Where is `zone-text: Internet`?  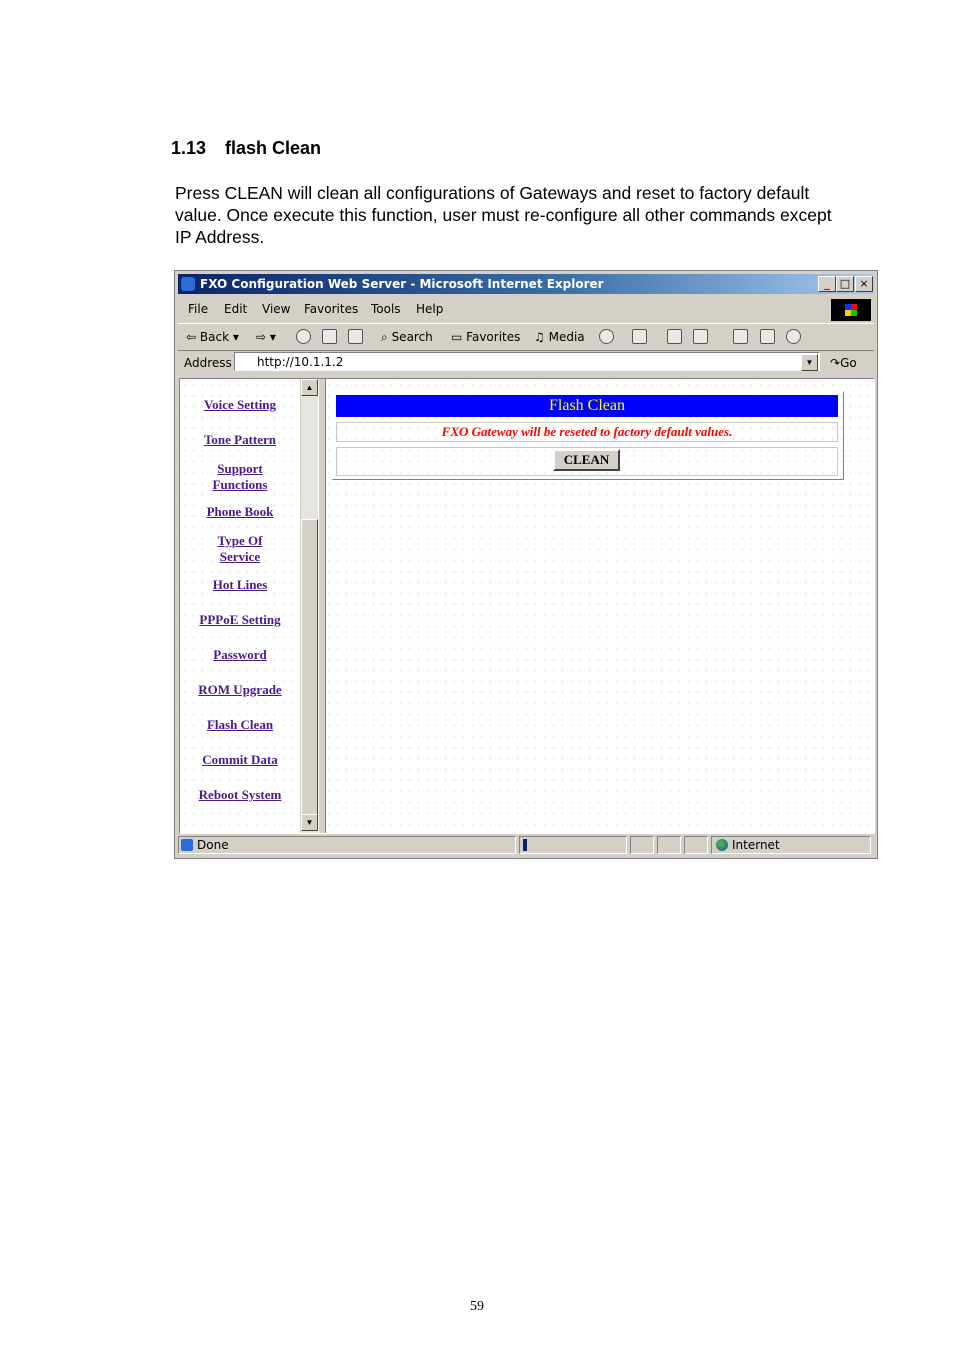
zone-text: Internet is located at coordinates (756, 845).